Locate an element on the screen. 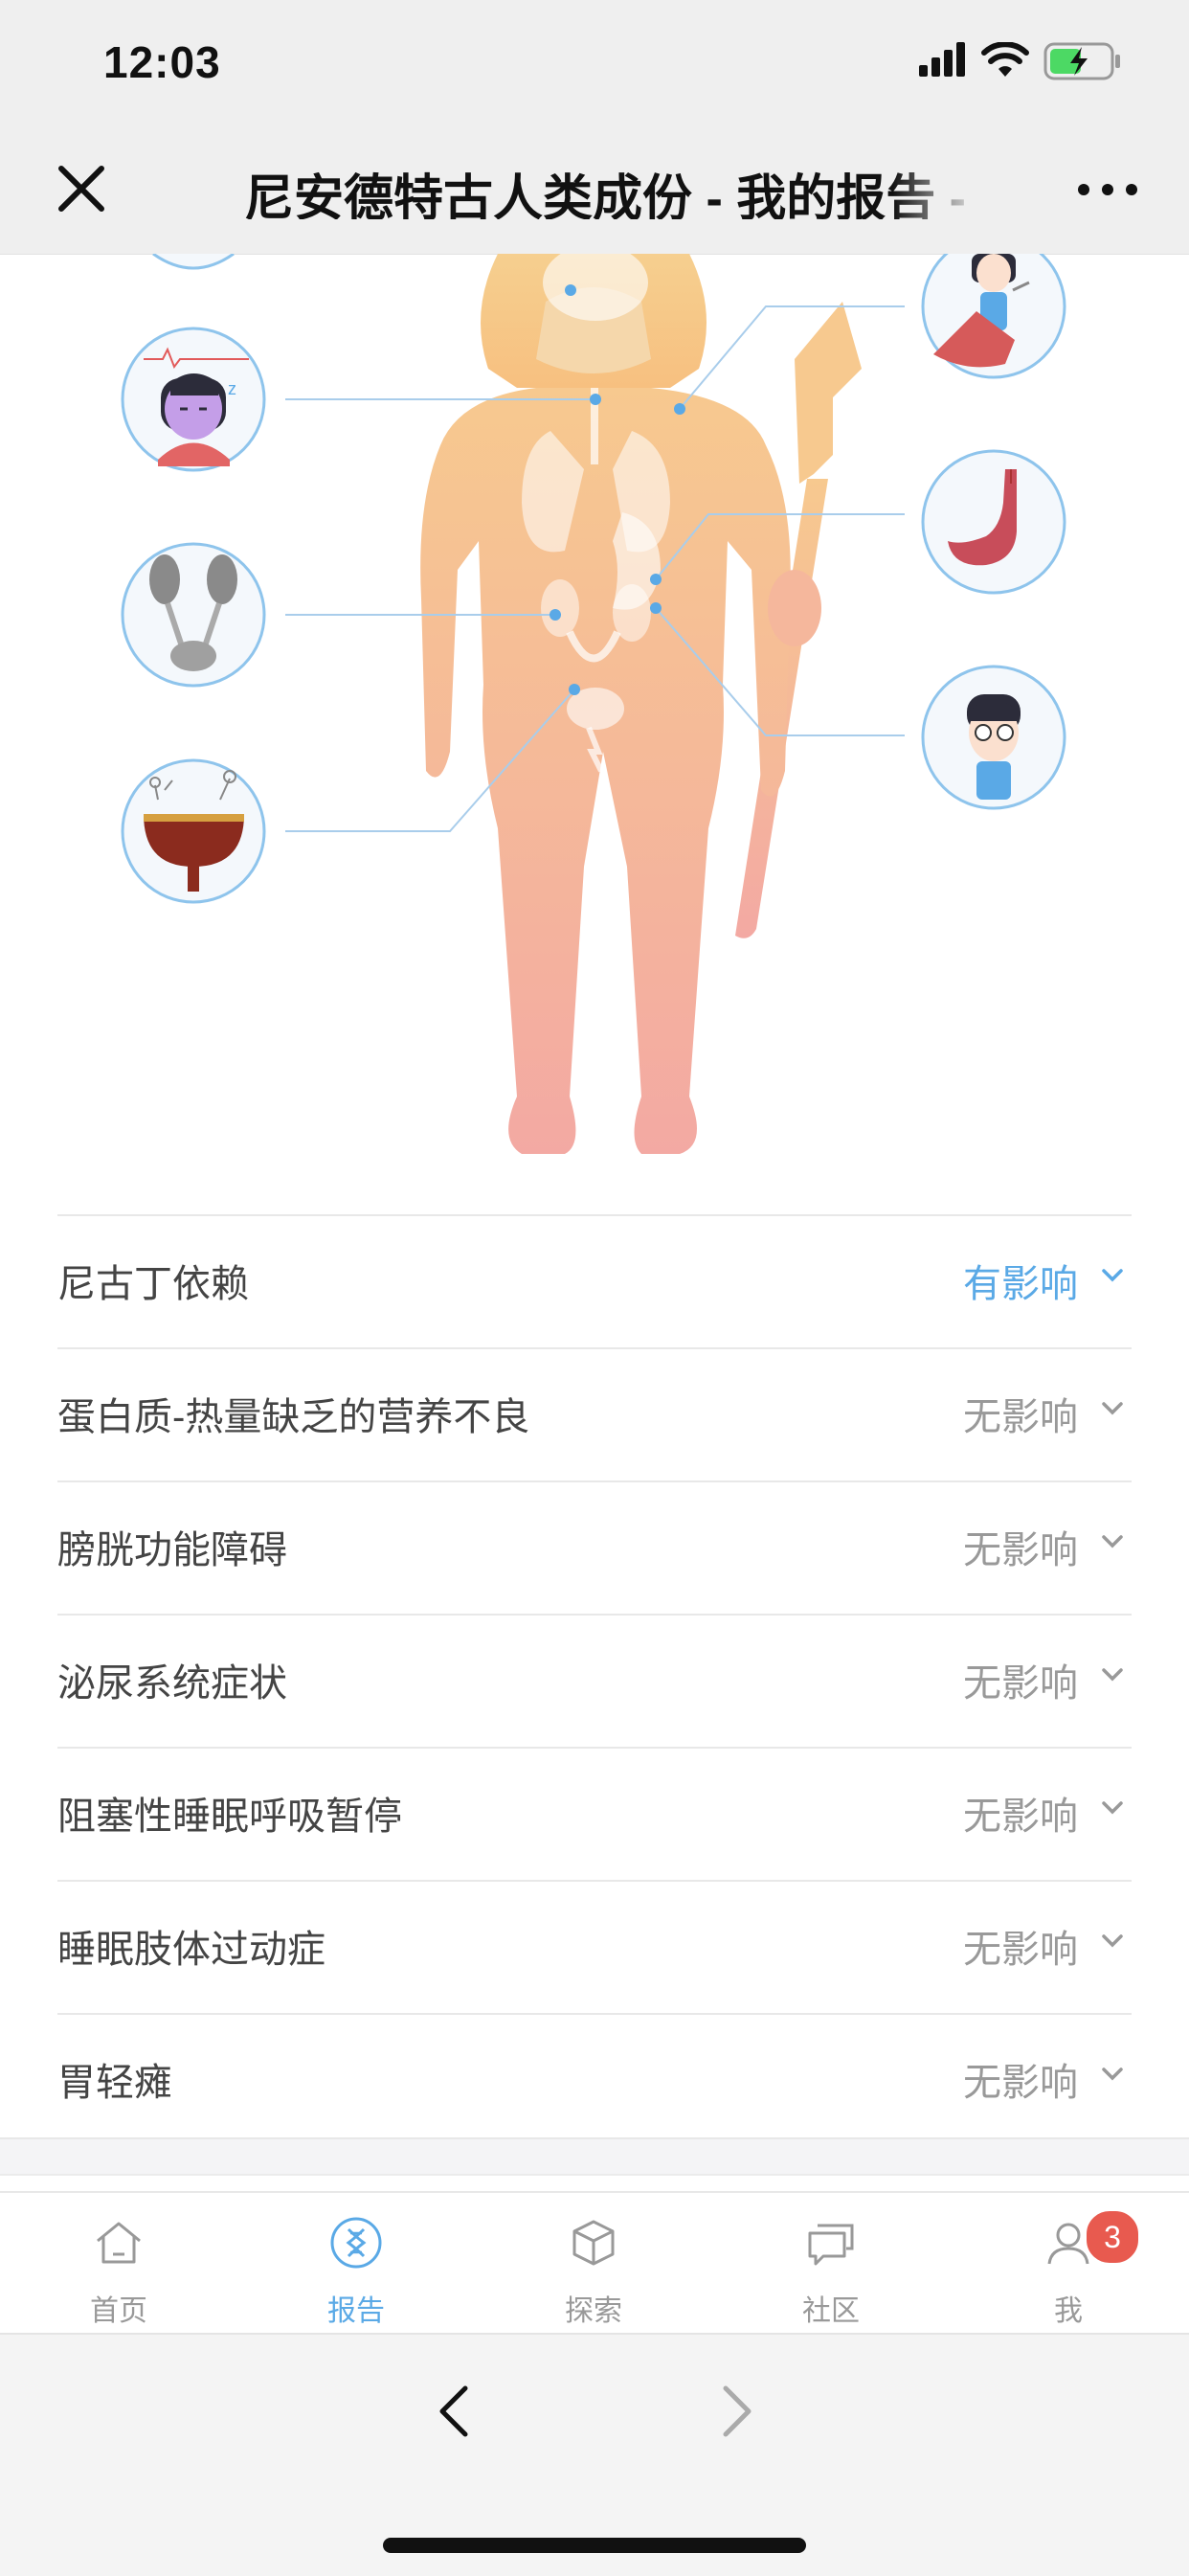  trait-row-sleep-apnea: 阻塞性睡眠呼吸暂停 无影响 is located at coordinates (594, 1813).